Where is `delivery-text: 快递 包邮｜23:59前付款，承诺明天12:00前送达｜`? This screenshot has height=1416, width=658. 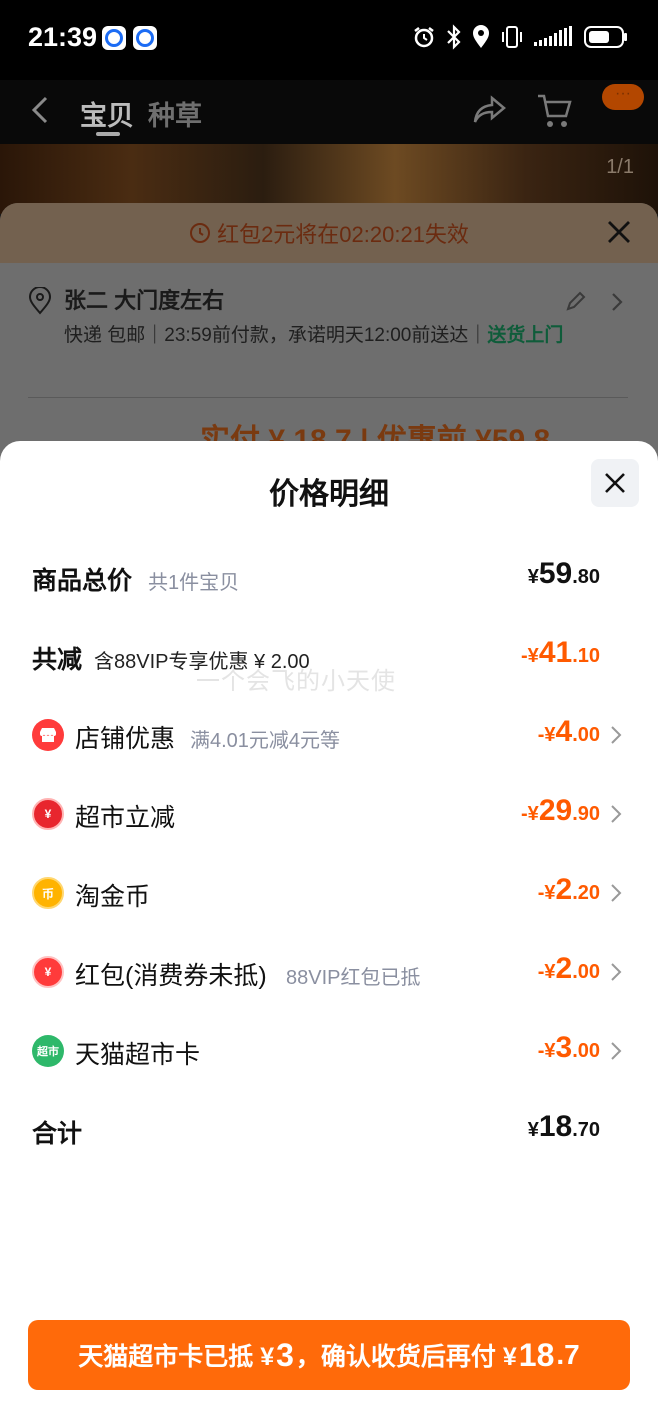 delivery-text: 快递 包邮｜23:59前付款，承诺明天12:00前送达｜ is located at coordinates (276, 335).